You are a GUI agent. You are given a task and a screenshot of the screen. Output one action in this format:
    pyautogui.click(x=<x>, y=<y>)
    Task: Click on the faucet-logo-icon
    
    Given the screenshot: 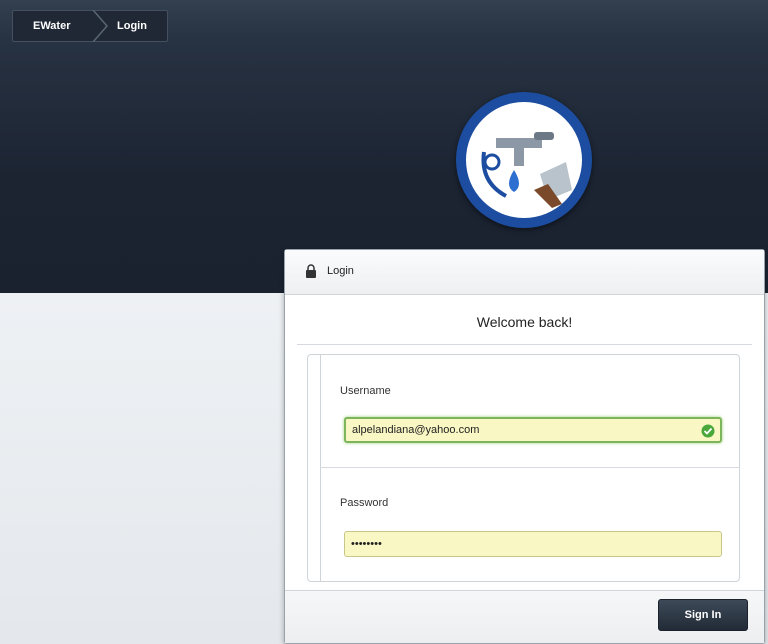 What is the action you would take?
    pyautogui.click(x=524, y=160)
    